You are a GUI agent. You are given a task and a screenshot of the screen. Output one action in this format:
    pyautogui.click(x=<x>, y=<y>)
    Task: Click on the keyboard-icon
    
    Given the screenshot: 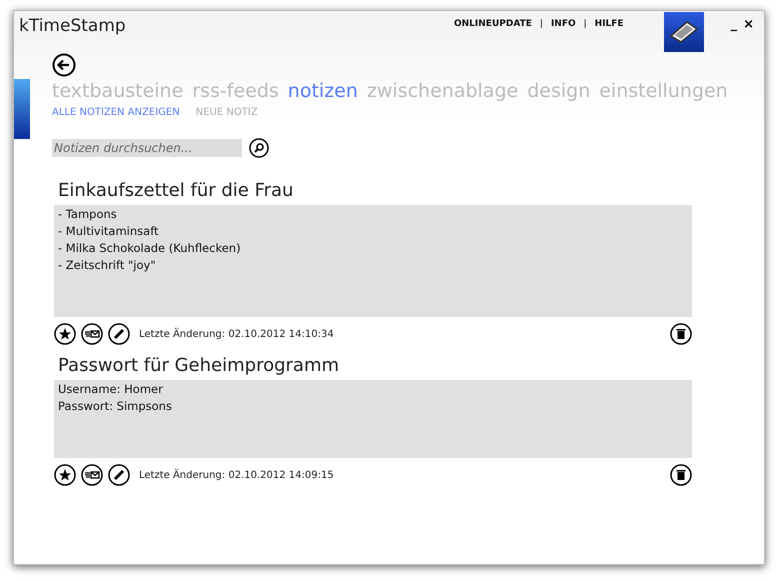 What is the action you would take?
    pyautogui.click(x=683, y=32)
    